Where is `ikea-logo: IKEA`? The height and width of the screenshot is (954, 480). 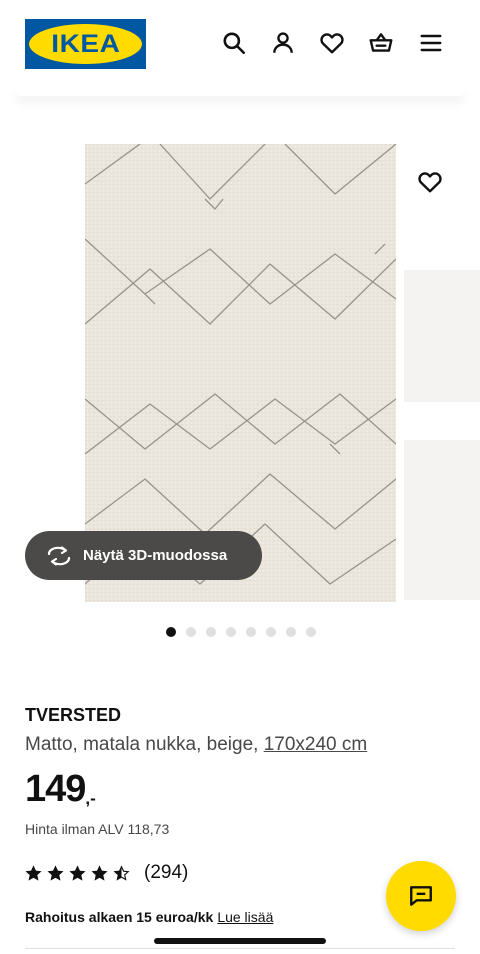
ikea-logo: IKEA is located at coordinates (85, 44).